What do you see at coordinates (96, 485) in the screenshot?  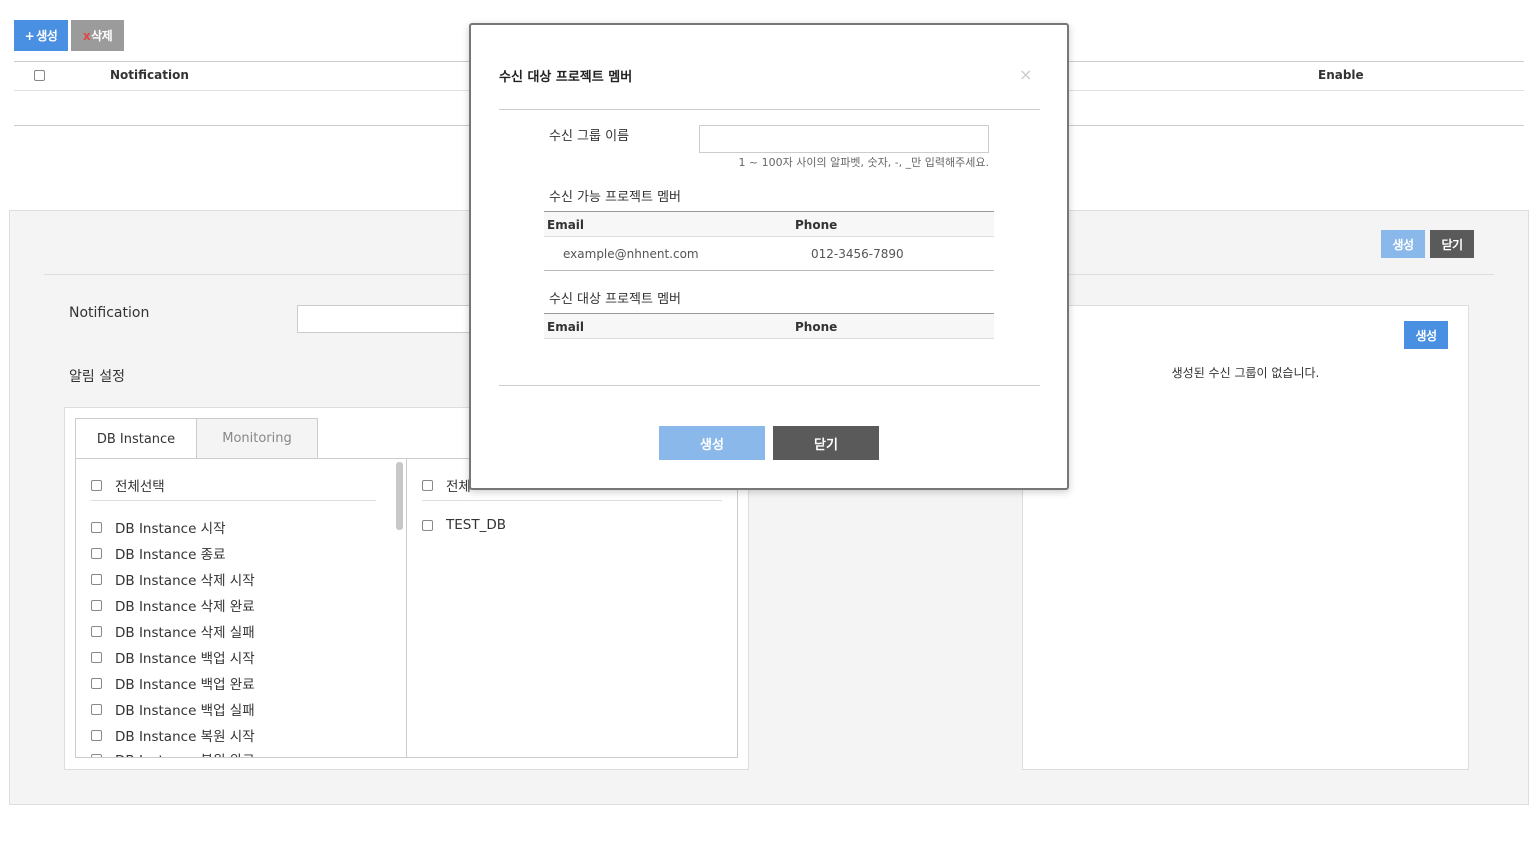 I see `event-select-all-checkbox` at bounding box center [96, 485].